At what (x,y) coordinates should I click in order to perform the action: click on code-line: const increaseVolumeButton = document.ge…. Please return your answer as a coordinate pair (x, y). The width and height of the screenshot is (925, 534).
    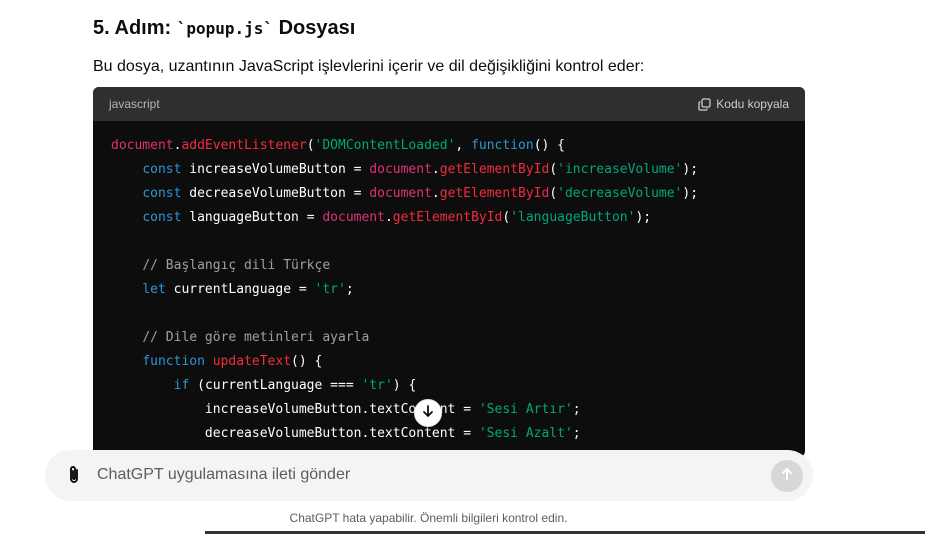
    Looking at the image, I should click on (449, 170).